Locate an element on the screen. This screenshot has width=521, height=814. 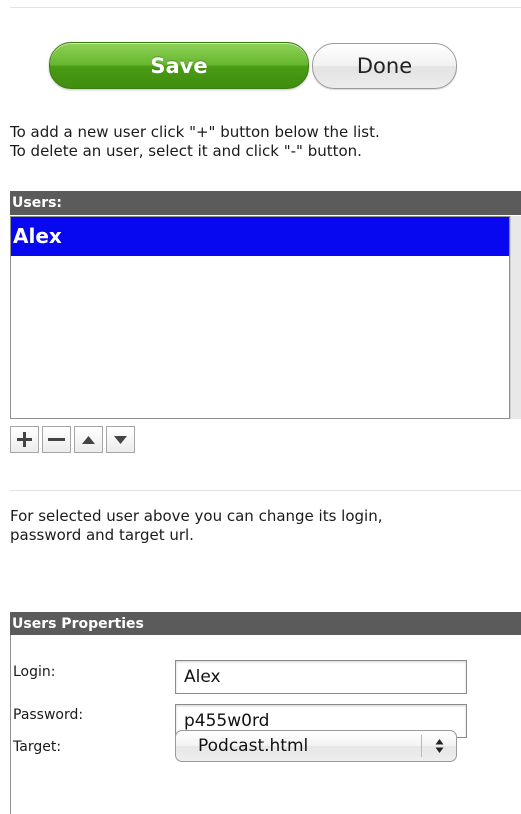
login-label: Login: is located at coordinates (34, 672).